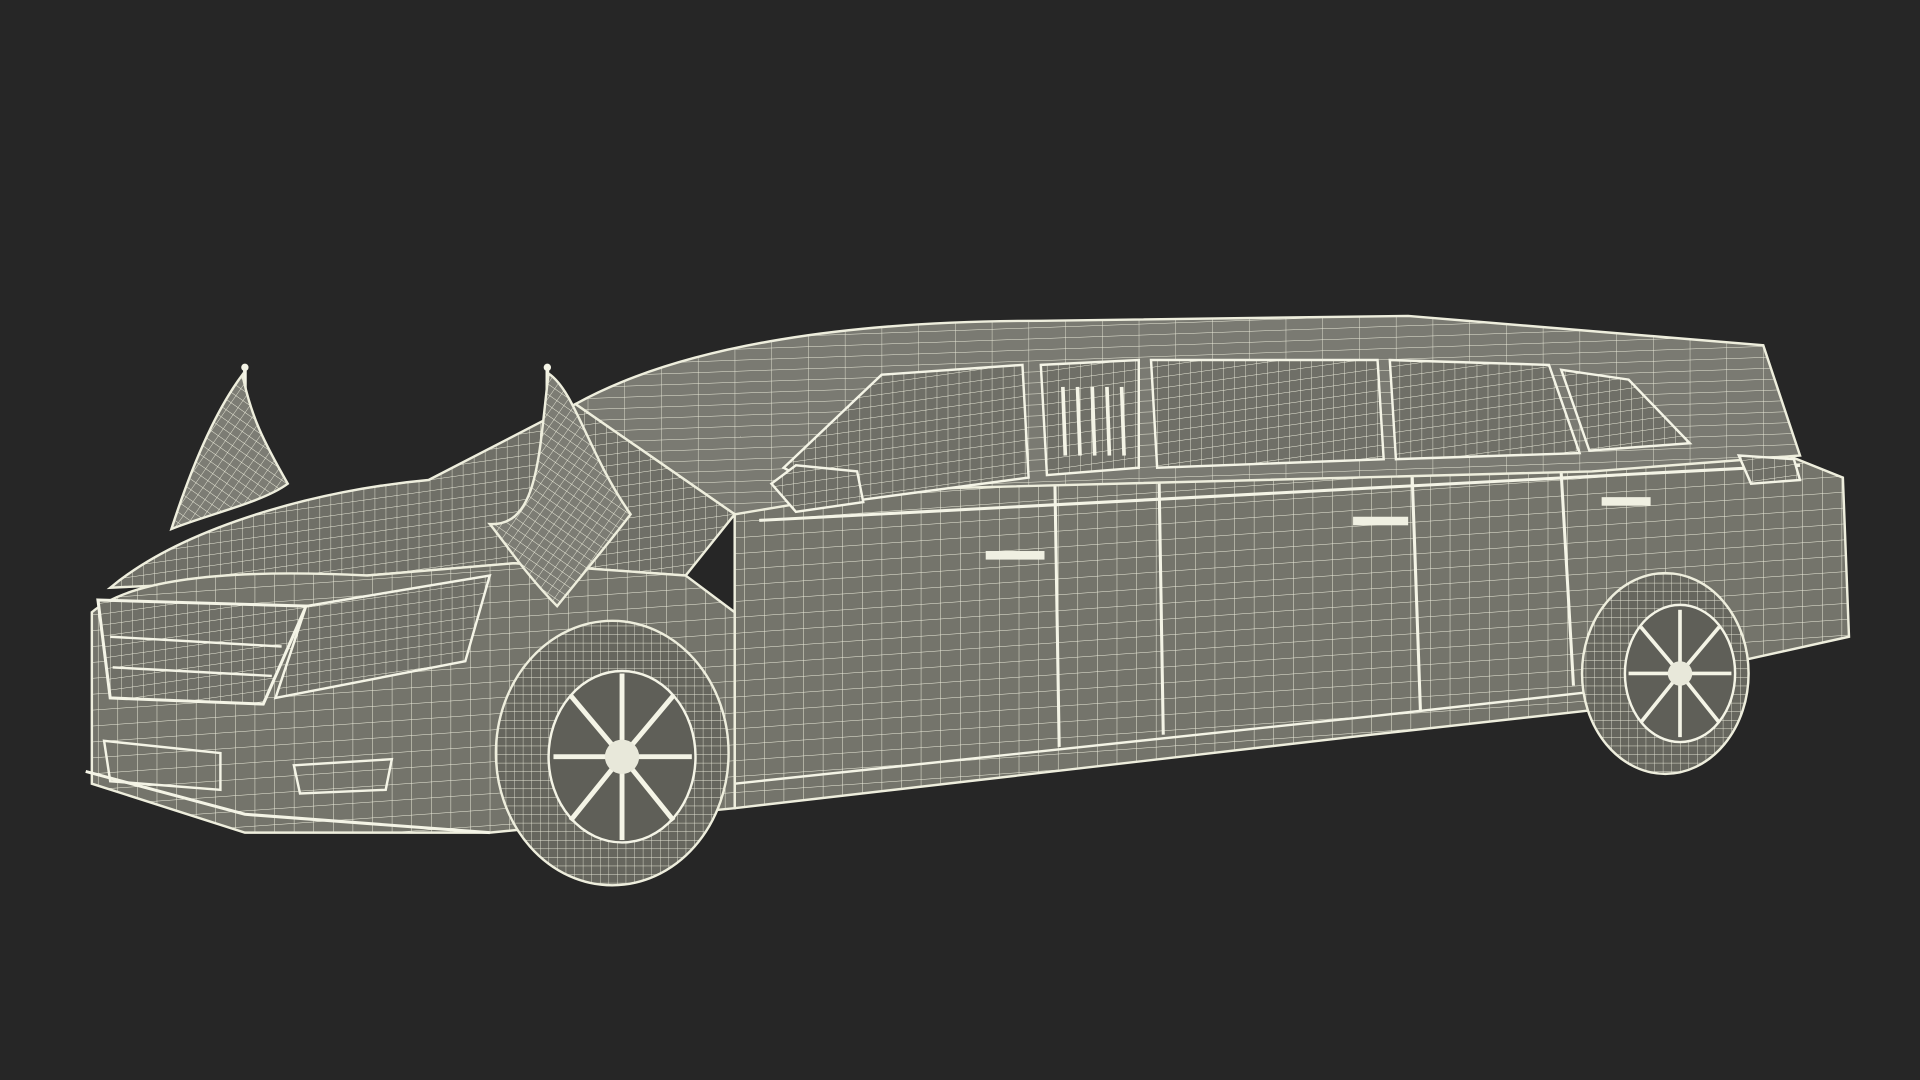  Describe the element at coordinates (612, 753) in the screenshot. I see `front-wheel` at that location.